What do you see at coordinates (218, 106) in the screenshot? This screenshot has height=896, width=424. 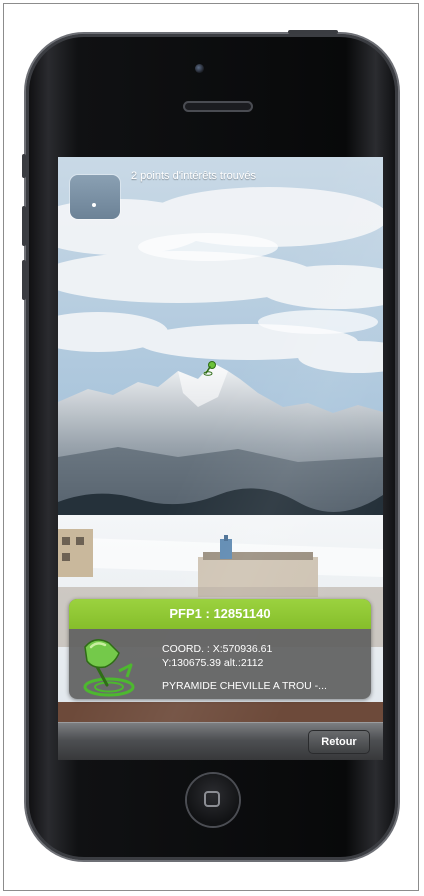 I see `earpiece-speaker` at bounding box center [218, 106].